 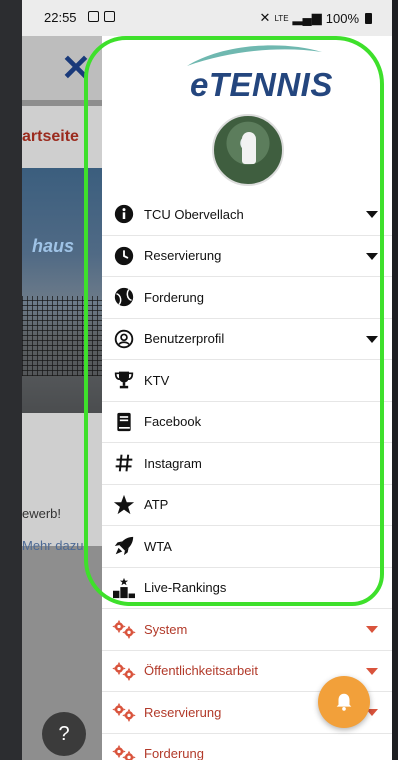 What do you see at coordinates (247, 381) in the screenshot?
I see `menu-item-ktv: KTV` at bounding box center [247, 381].